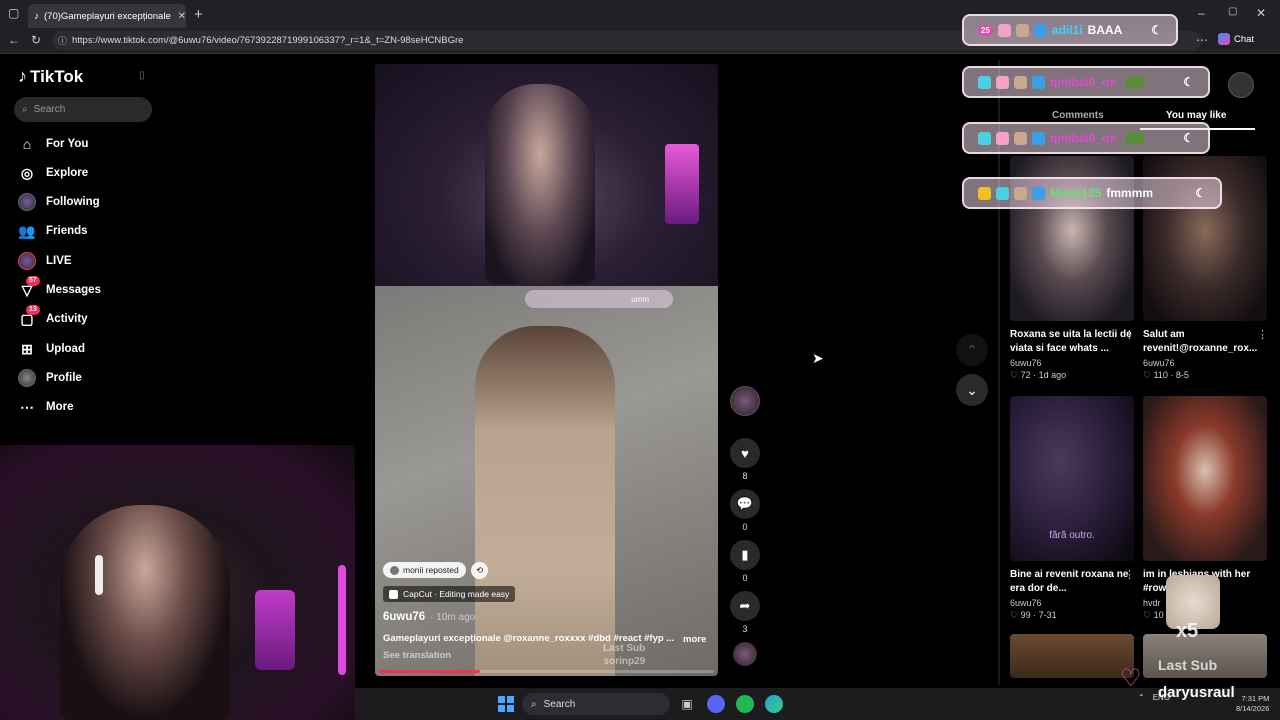 This screenshot has width=1280, height=720. What do you see at coordinates (107, 16) in the screenshot?
I see `browser-tab: ♪ (70)Gameplayuri excepționale ✕` at bounding box center [107, 16].